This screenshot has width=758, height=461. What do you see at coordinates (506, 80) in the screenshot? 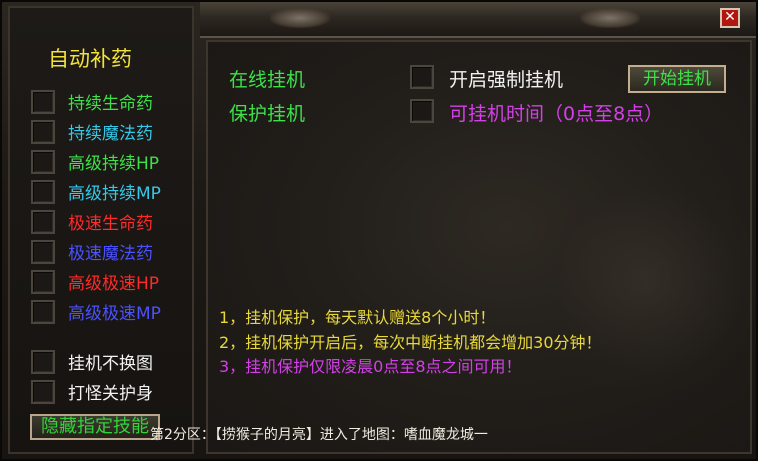
I see `force-hangup-label: 开启强制挂机` at bounding box center [506, 80].